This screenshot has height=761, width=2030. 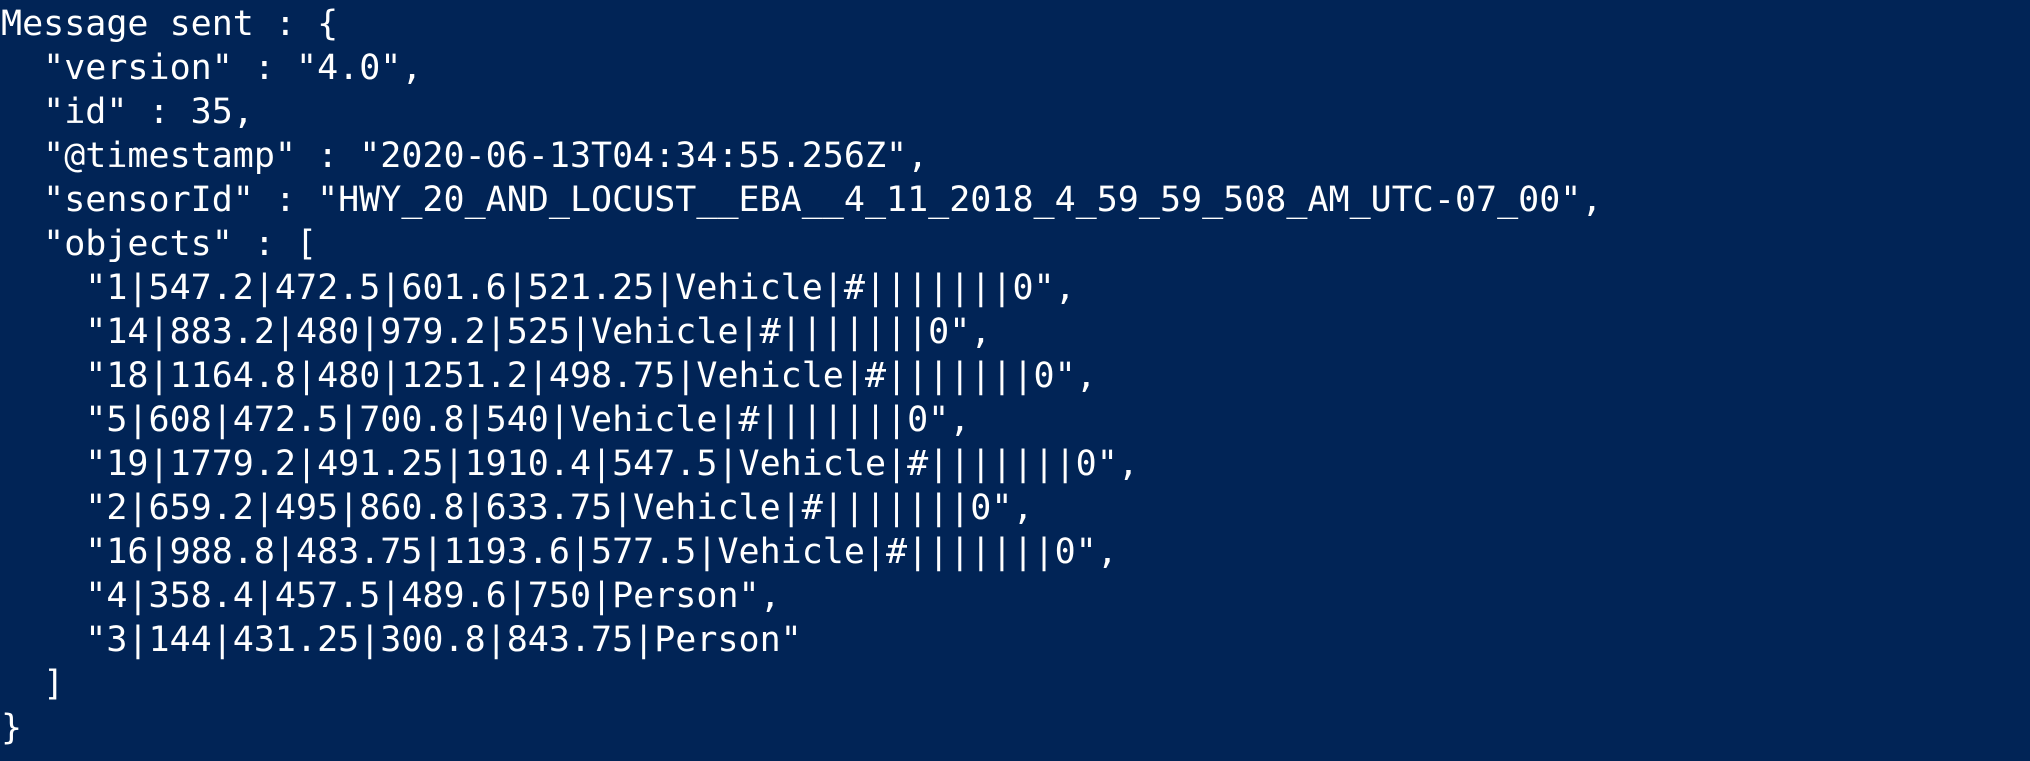 What do you see at coordinates (401, 640) in the screenshot?
I see `terminal-line: "3|144|431.25|300.8|843.75|Person"` at bounding box center [401, 640].